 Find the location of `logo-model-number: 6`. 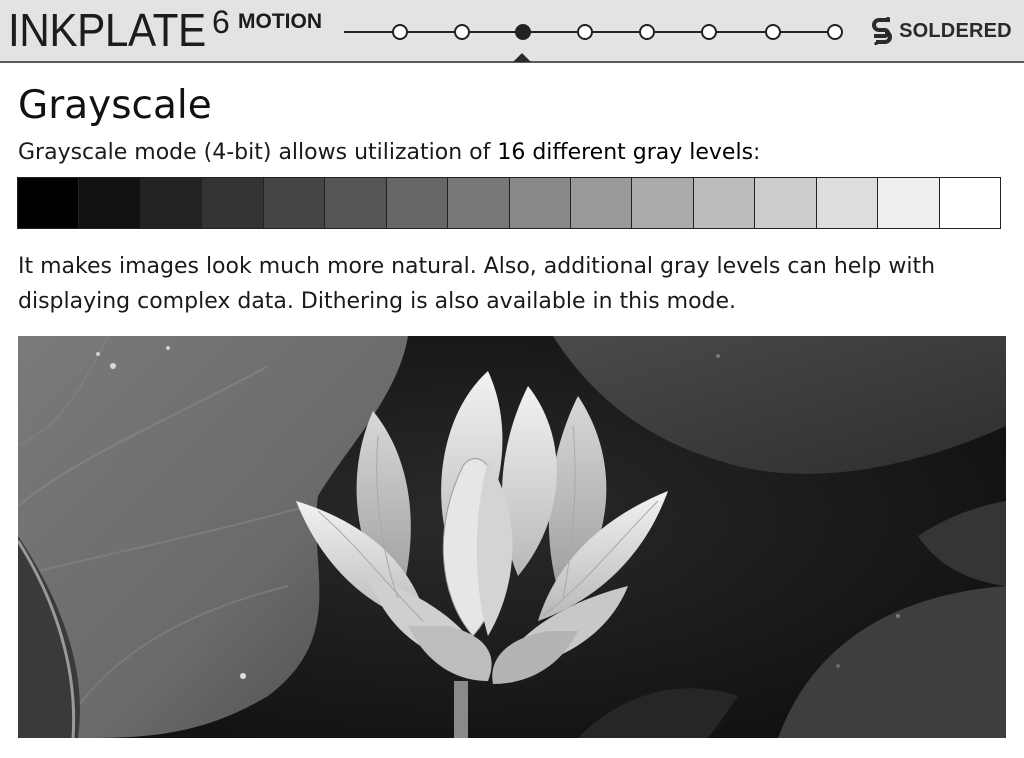

logo-model-number: 6 is located at coordinates (221, 22).